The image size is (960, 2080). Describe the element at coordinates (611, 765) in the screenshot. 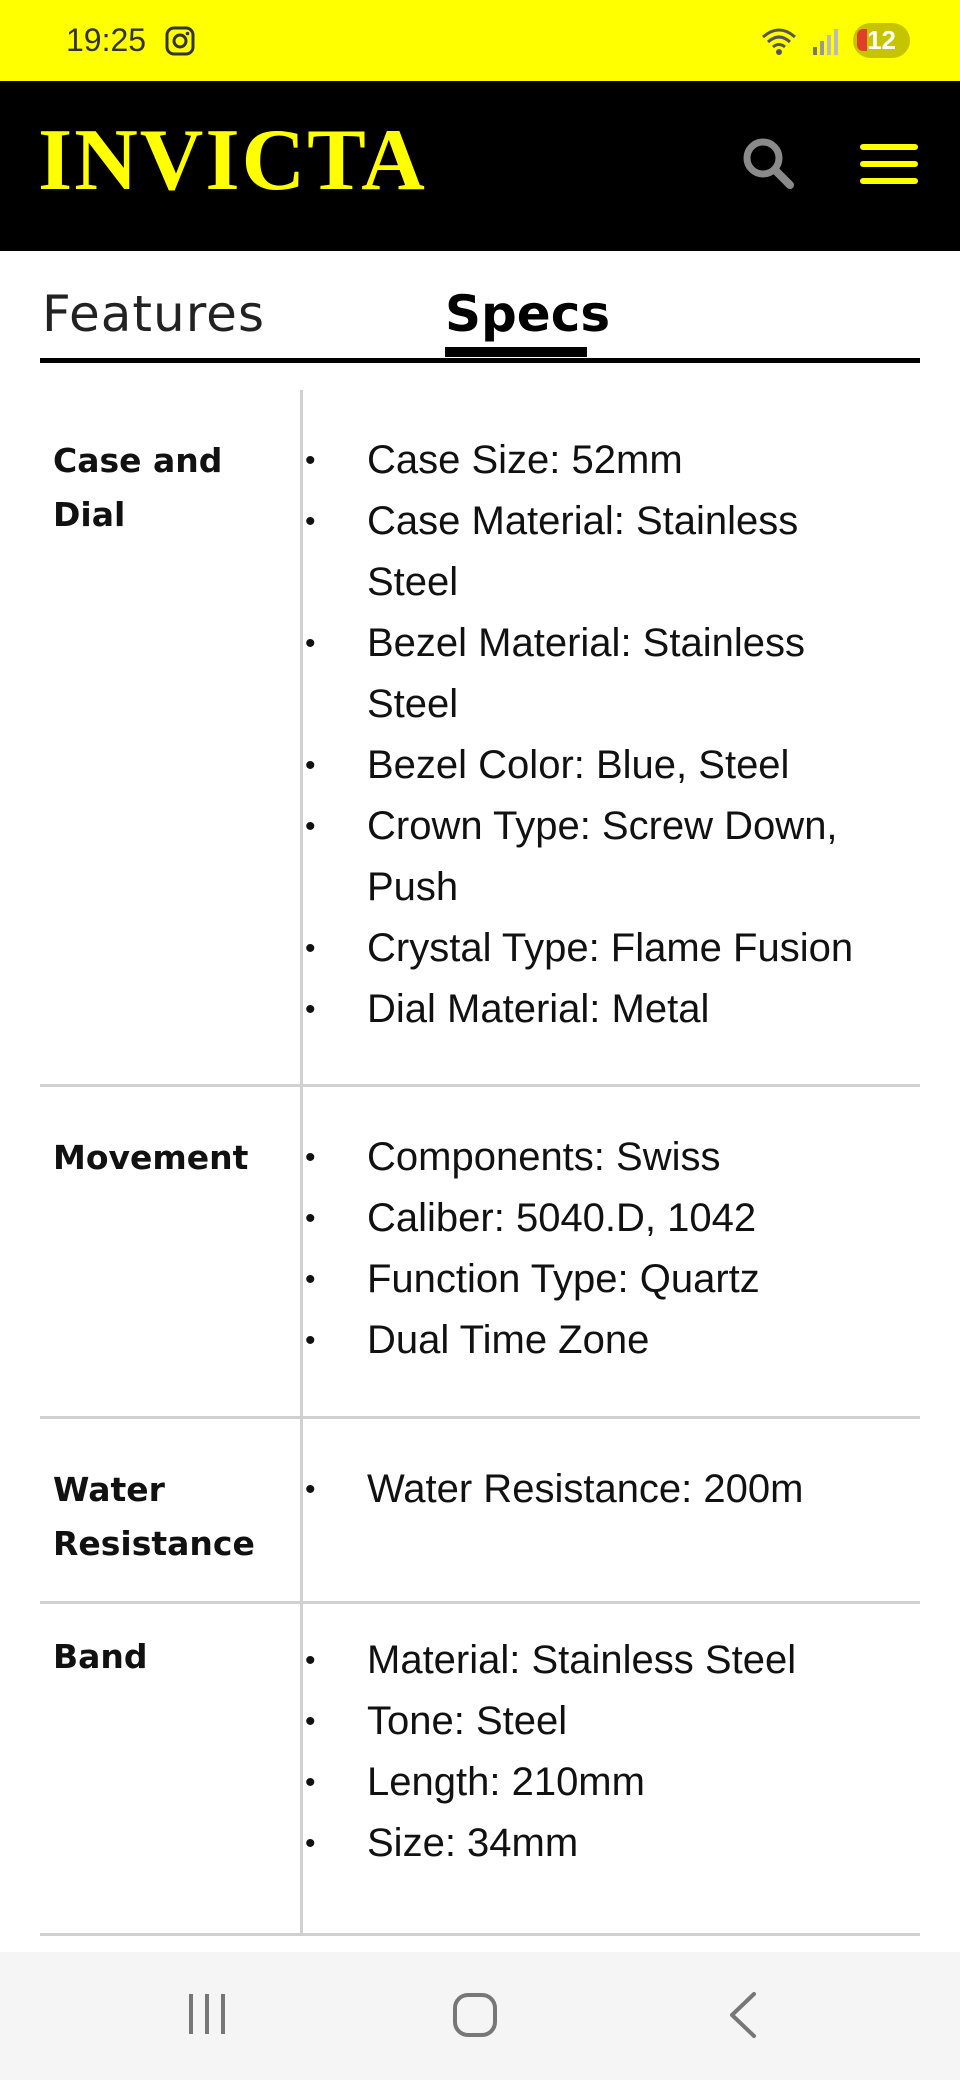

I see `spec-item: Bezel Color: Blue, Steel` at that location.